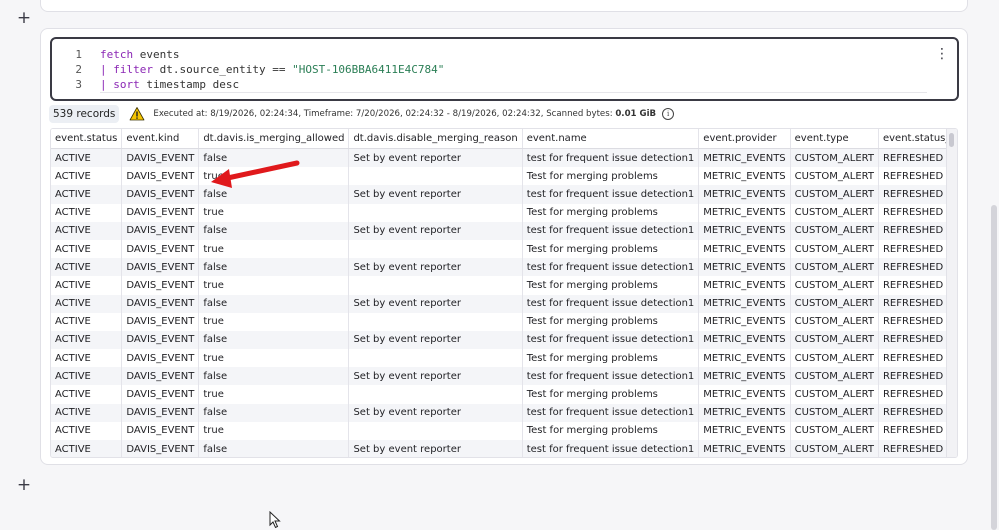  I want to click on warning-icon, so click(137, 114).